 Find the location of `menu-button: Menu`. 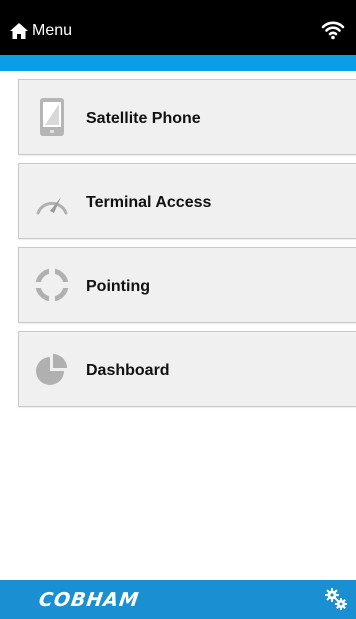

menu-button: Menu is located at coordinates (41, 31).